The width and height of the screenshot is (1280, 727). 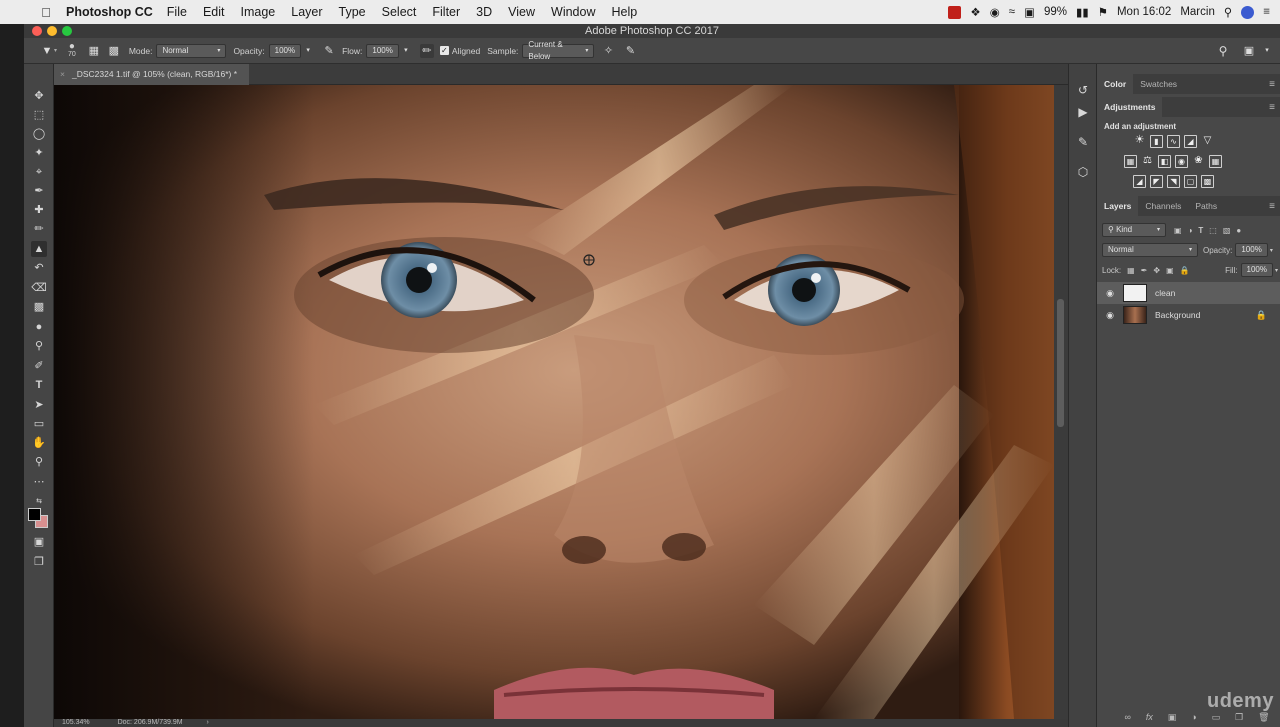 I want to click on tab-swatches: Swatches, so click(x=1158, y=84).